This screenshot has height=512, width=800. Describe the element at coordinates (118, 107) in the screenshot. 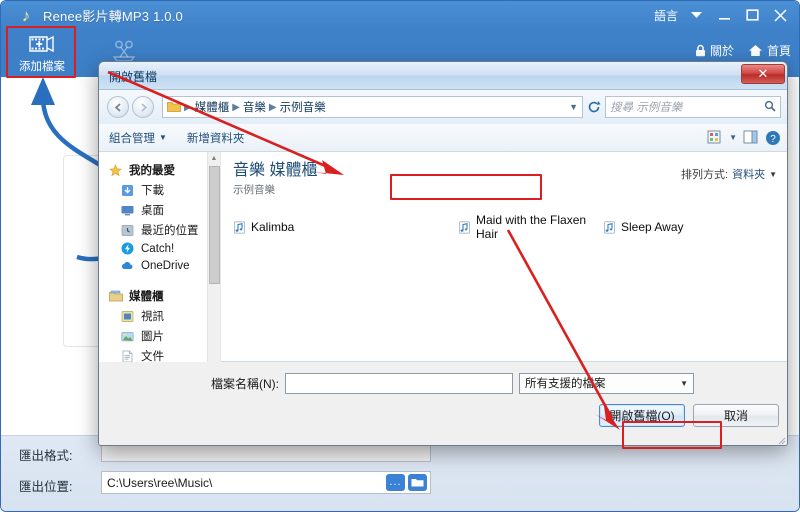

I see `arrow-left-icon` at that location.